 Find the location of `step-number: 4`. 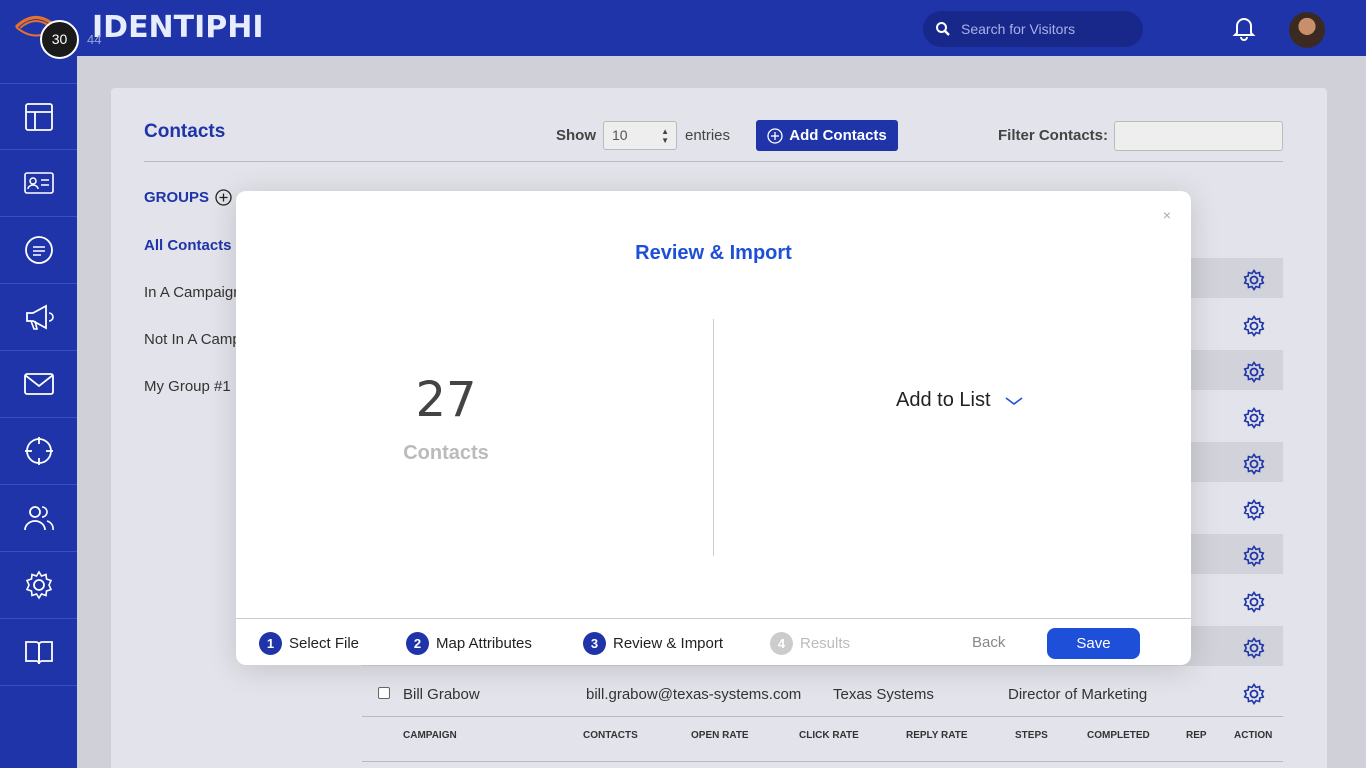

step-number: 4 is located at coordinates (781, 643).